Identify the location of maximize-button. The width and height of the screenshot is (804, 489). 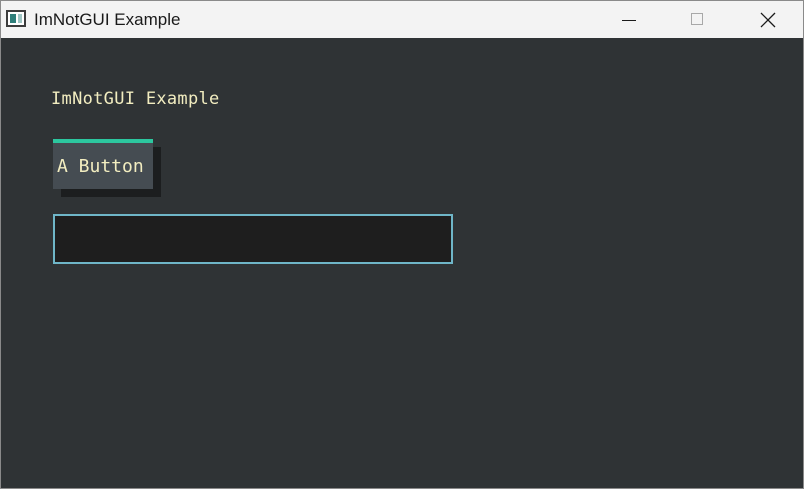
(697, 19).